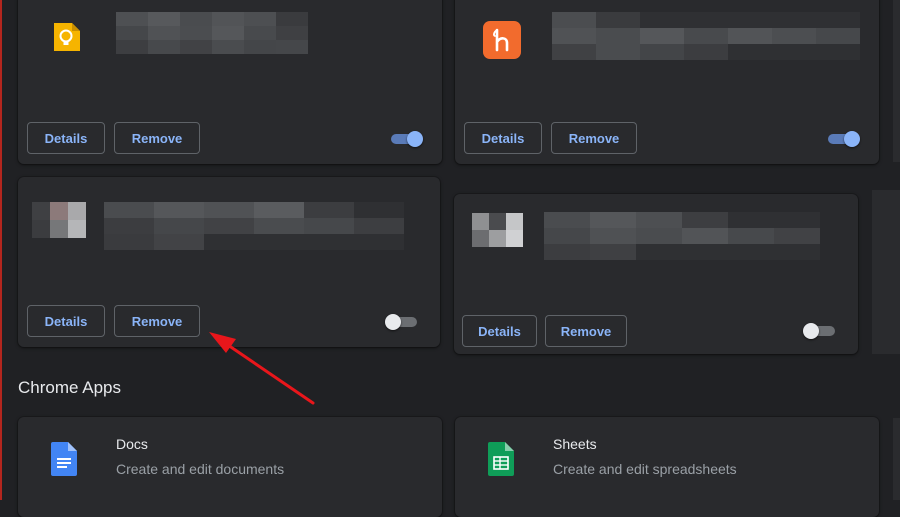 The width and height of the screenshot is (900, 517). I want to click on google-sheets-icon, so click(501, 459).